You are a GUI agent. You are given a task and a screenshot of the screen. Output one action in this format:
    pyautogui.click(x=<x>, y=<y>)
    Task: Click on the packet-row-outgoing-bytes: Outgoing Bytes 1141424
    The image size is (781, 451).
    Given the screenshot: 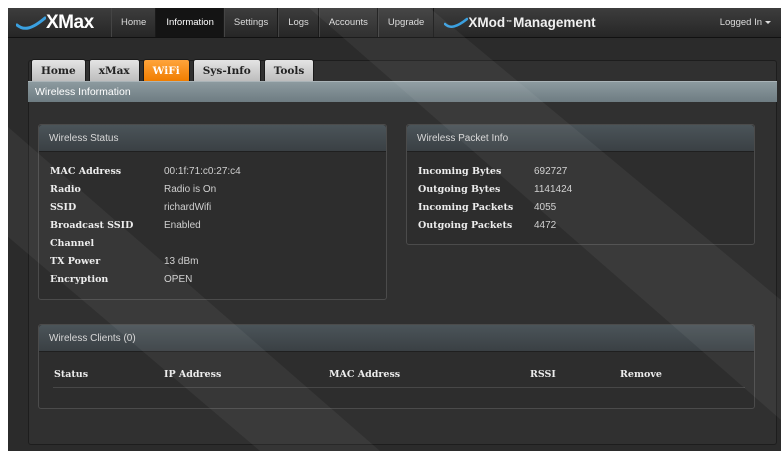 What is the action you would take?
    pyautogui.click(x=495, y=189)
    